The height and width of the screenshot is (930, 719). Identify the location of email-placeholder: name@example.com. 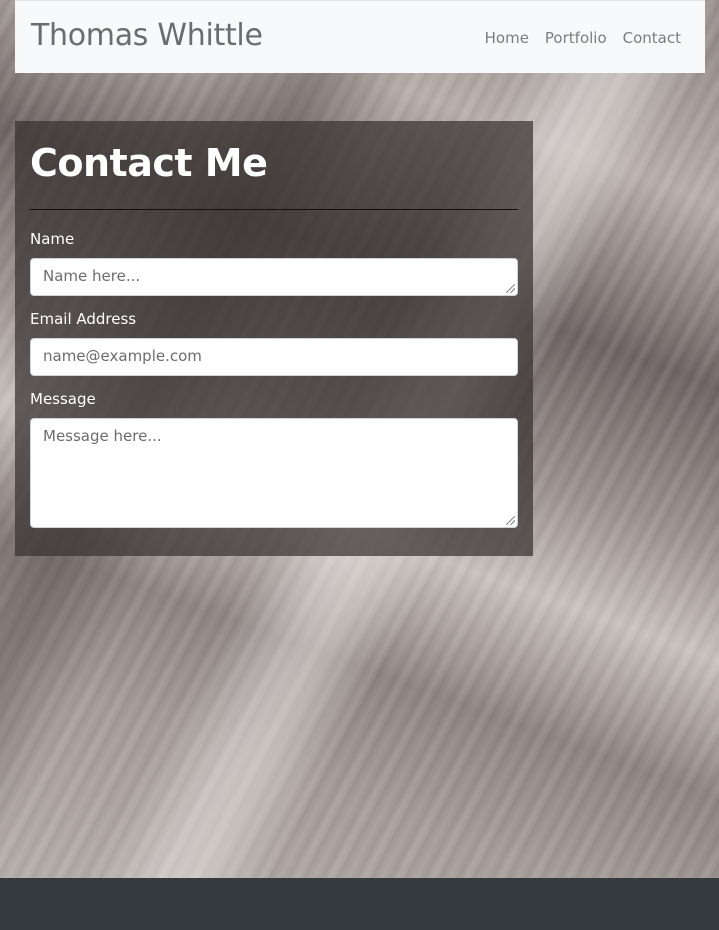
(122, 356).